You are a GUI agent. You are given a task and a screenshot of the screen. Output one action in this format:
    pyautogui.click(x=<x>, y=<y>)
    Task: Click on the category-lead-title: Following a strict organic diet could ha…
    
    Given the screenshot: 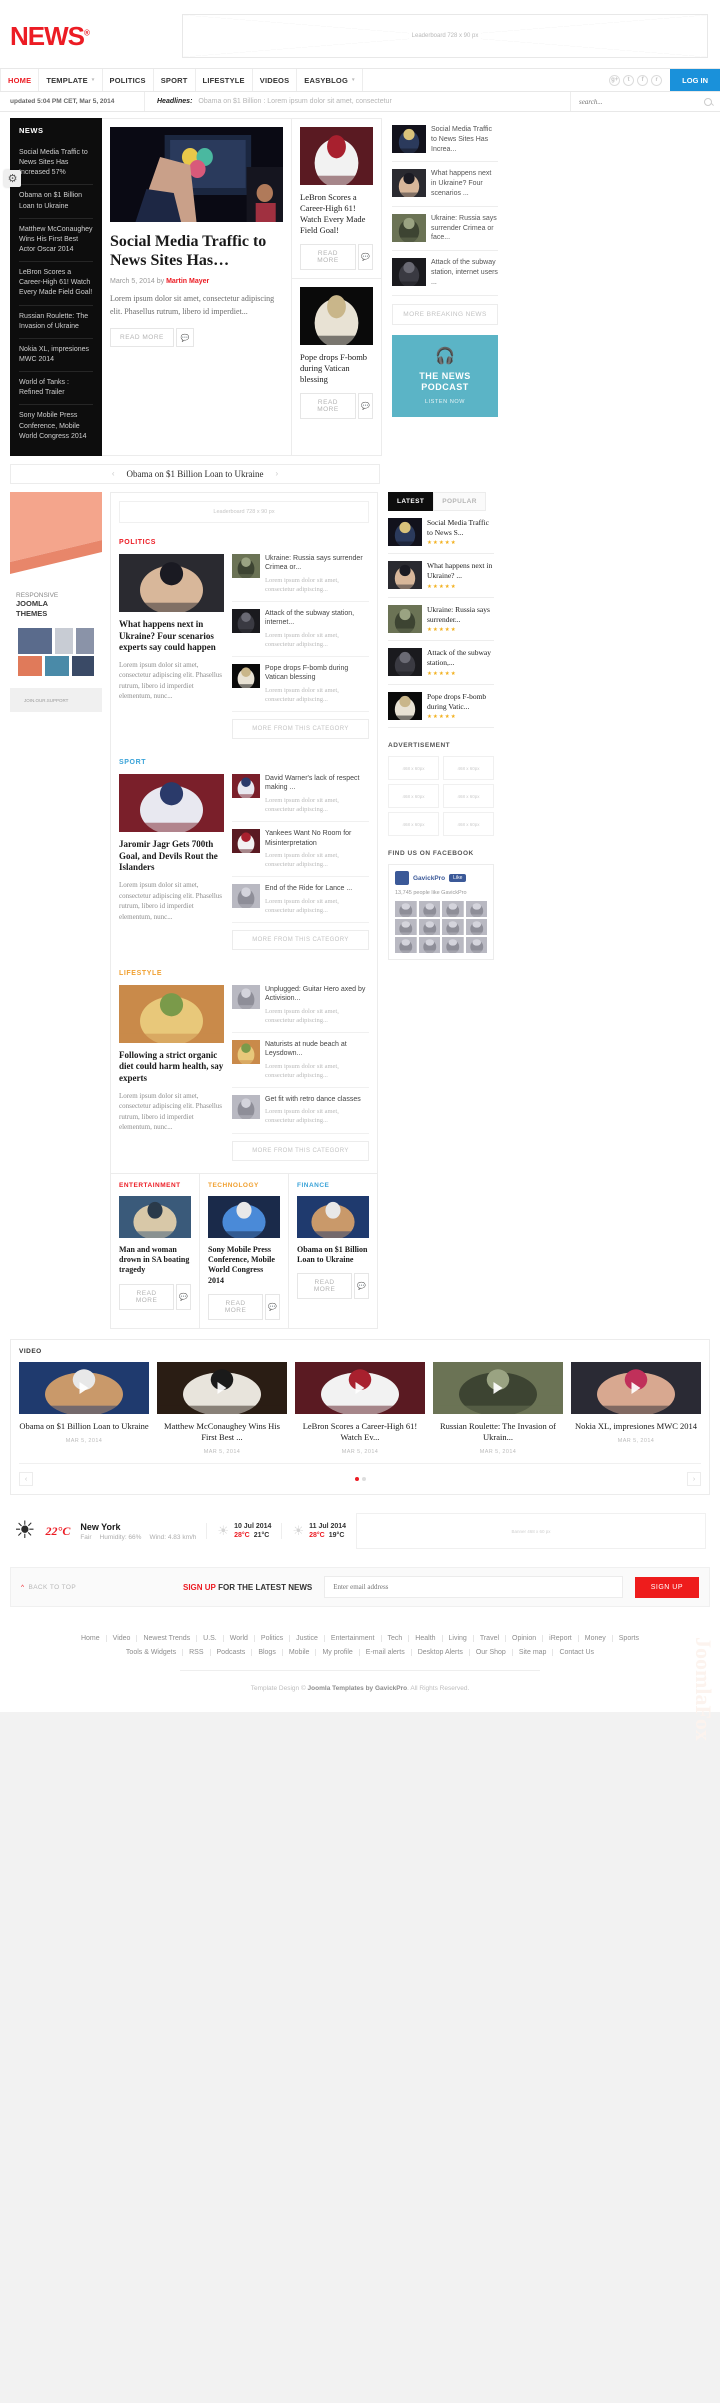 What is the action you would take?
    pyautogui.click(x=171, y=1067)
    